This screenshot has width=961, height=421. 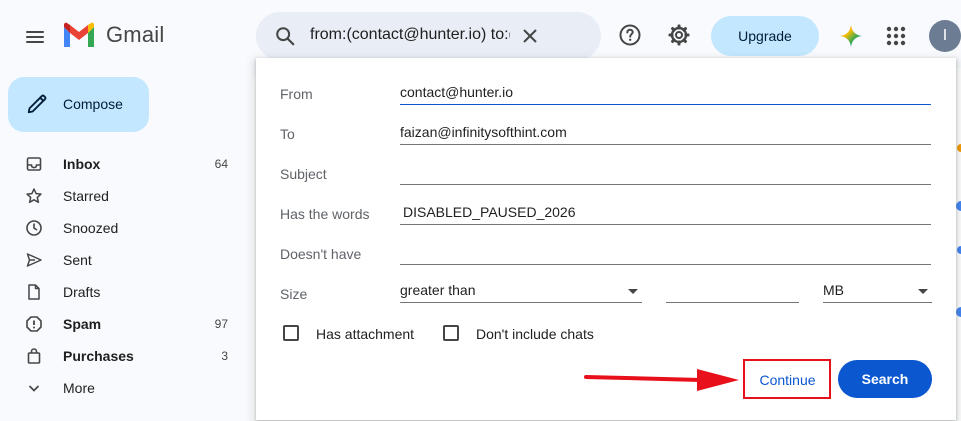 I want to click on has-attachment-checkbox, so click(x=291, y=333).